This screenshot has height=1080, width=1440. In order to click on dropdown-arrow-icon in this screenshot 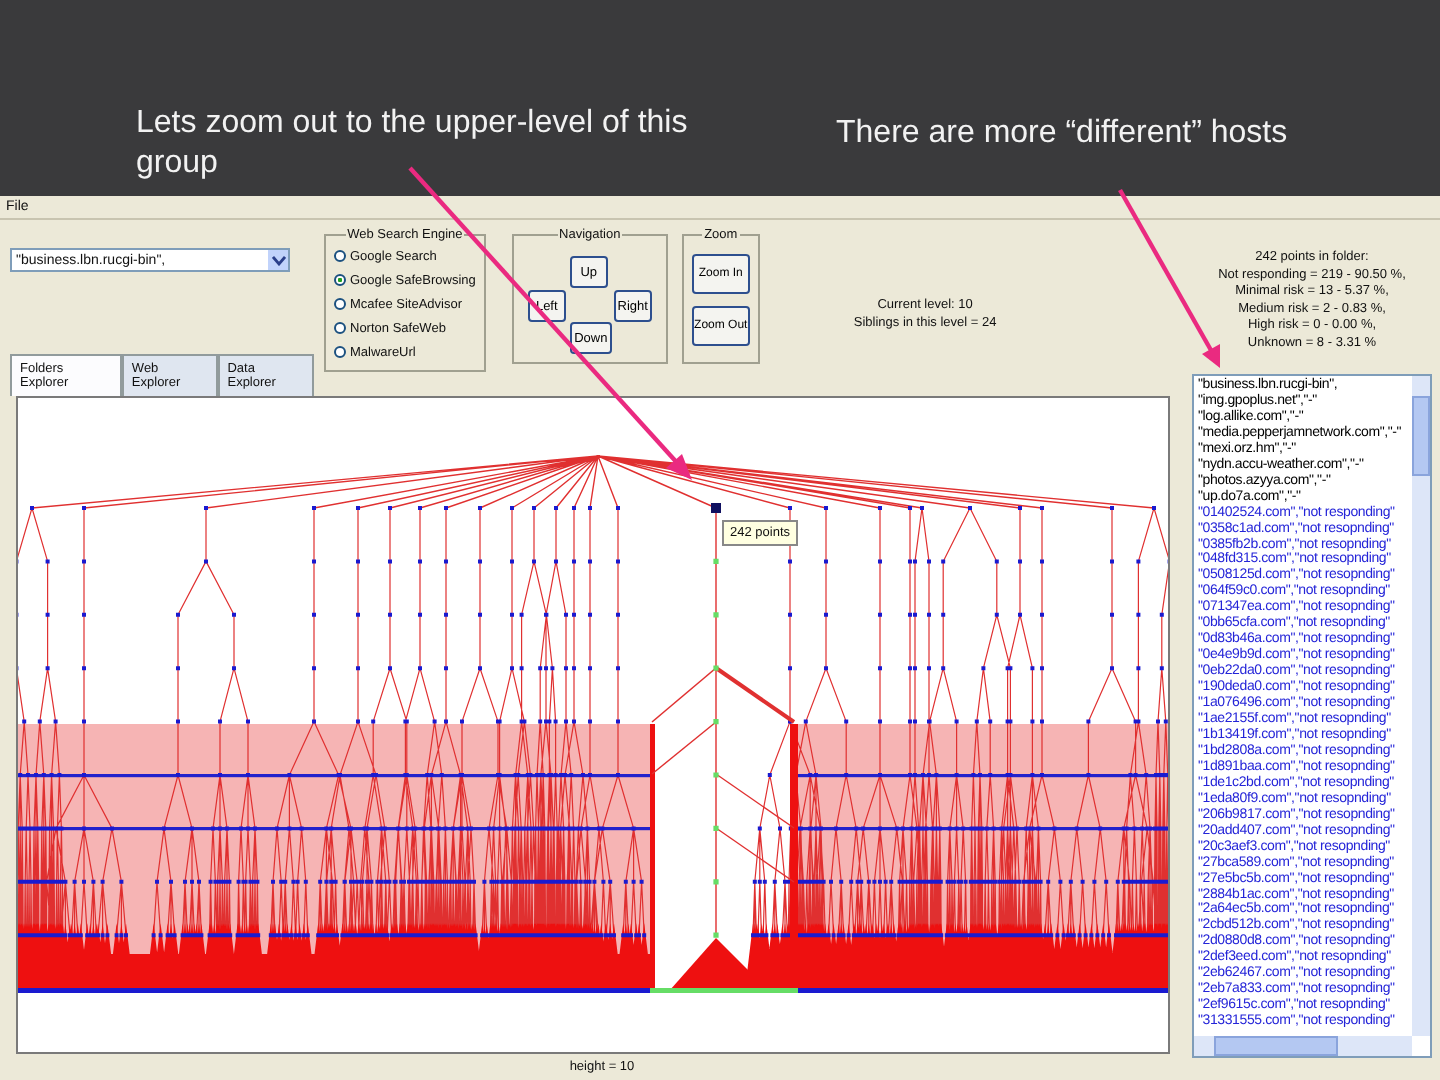, I will do `click(278, 260)`.